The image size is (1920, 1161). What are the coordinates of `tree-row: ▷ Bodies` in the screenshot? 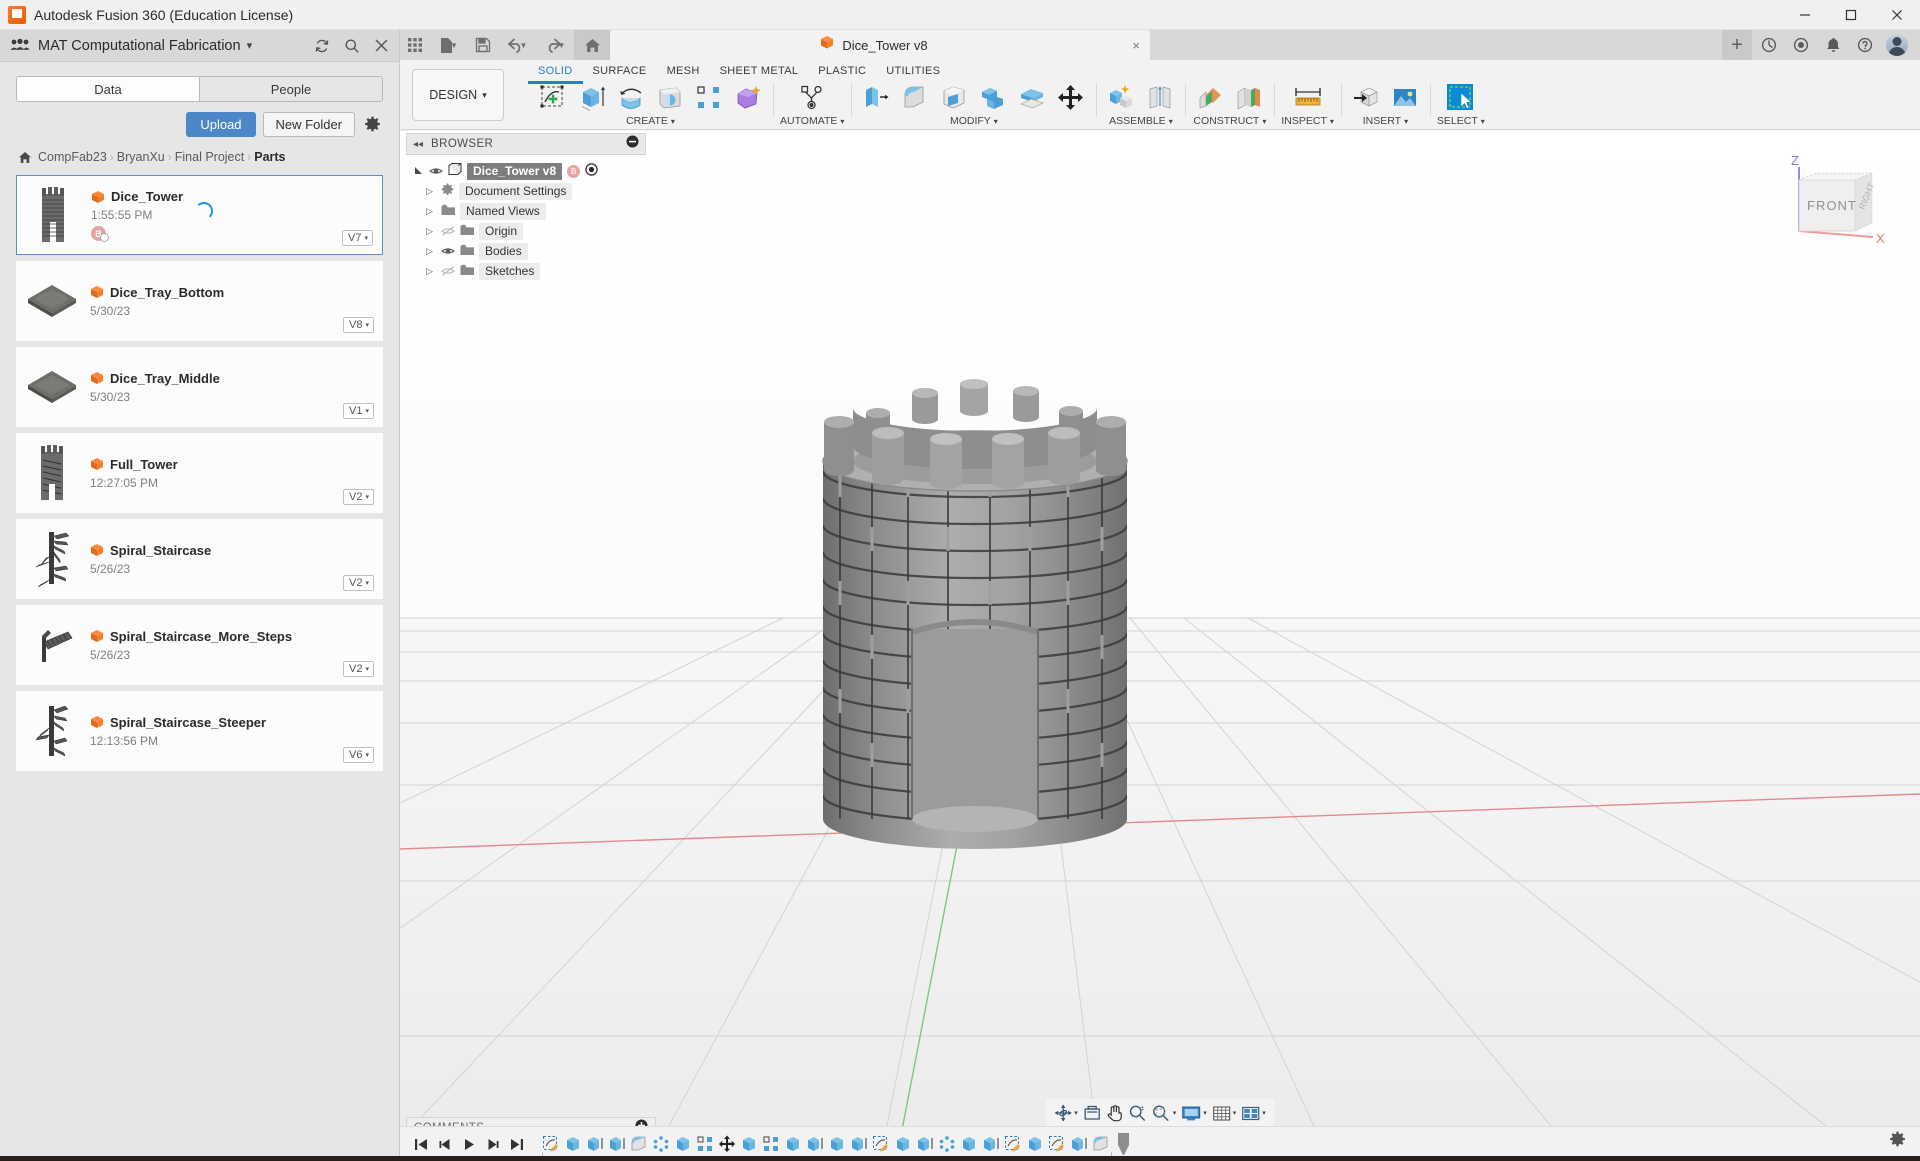 It's located at (531, 251).